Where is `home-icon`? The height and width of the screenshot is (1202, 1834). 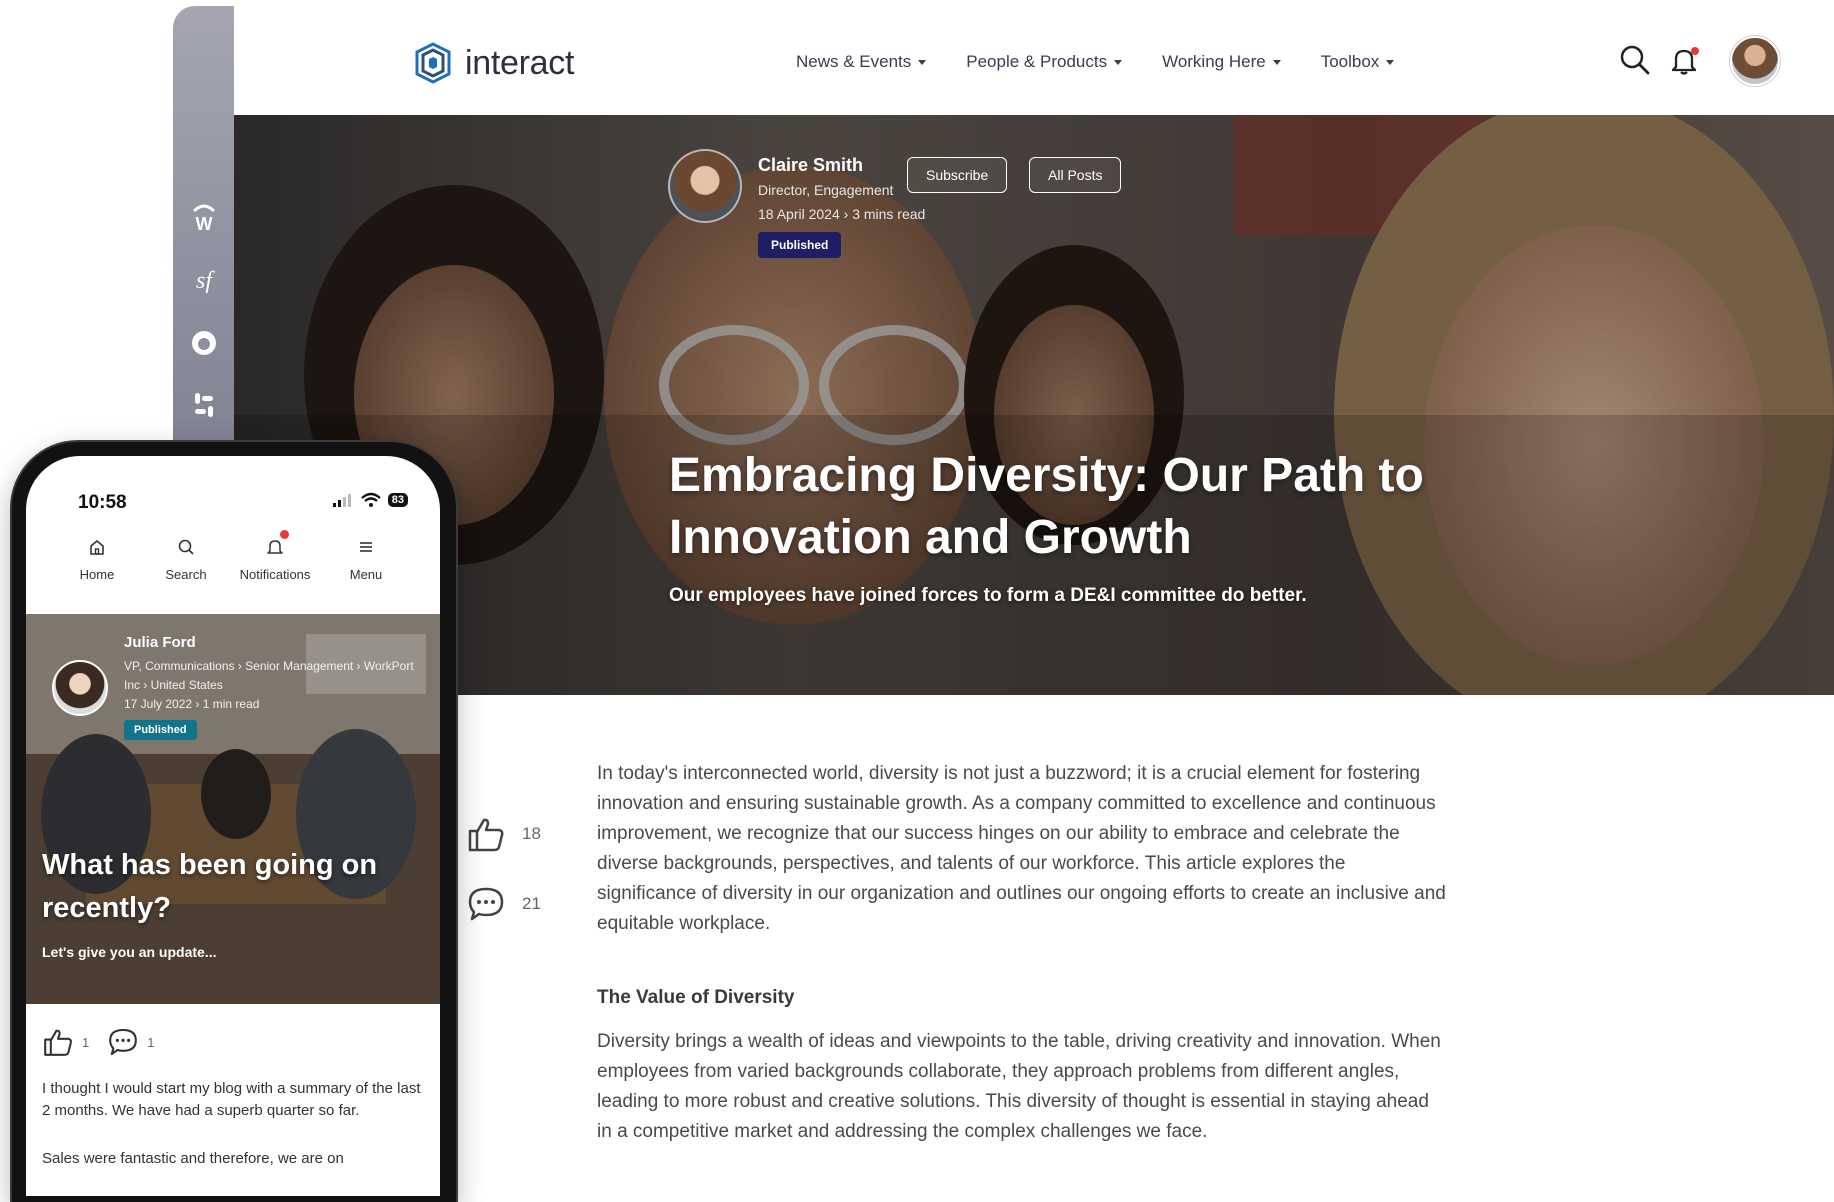
home-icon is located at coordinates (97, 547).